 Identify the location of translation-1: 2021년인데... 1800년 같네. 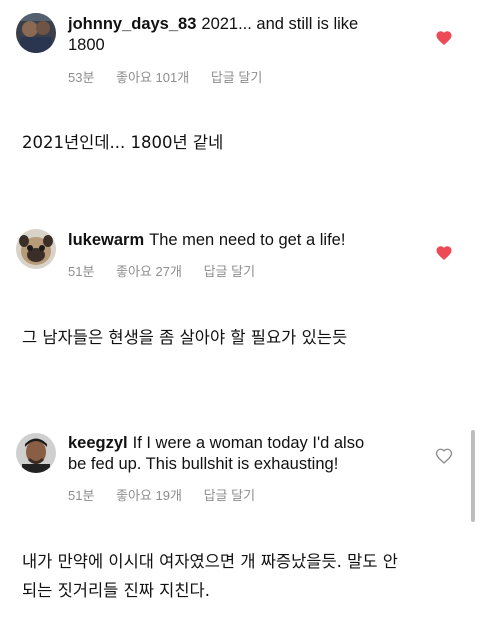
(123, 142).